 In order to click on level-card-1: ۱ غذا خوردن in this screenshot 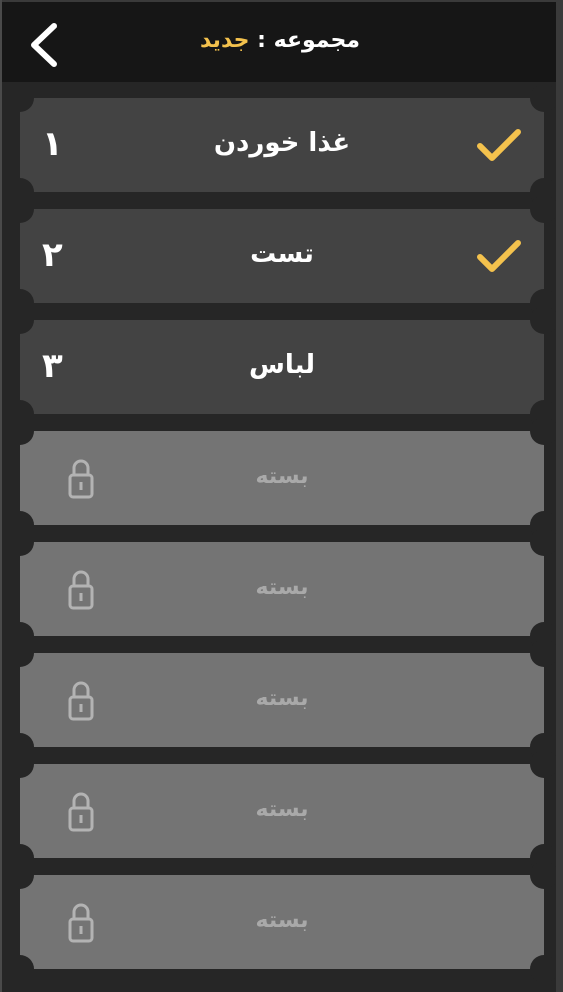, I will do `click(281, 145)`.